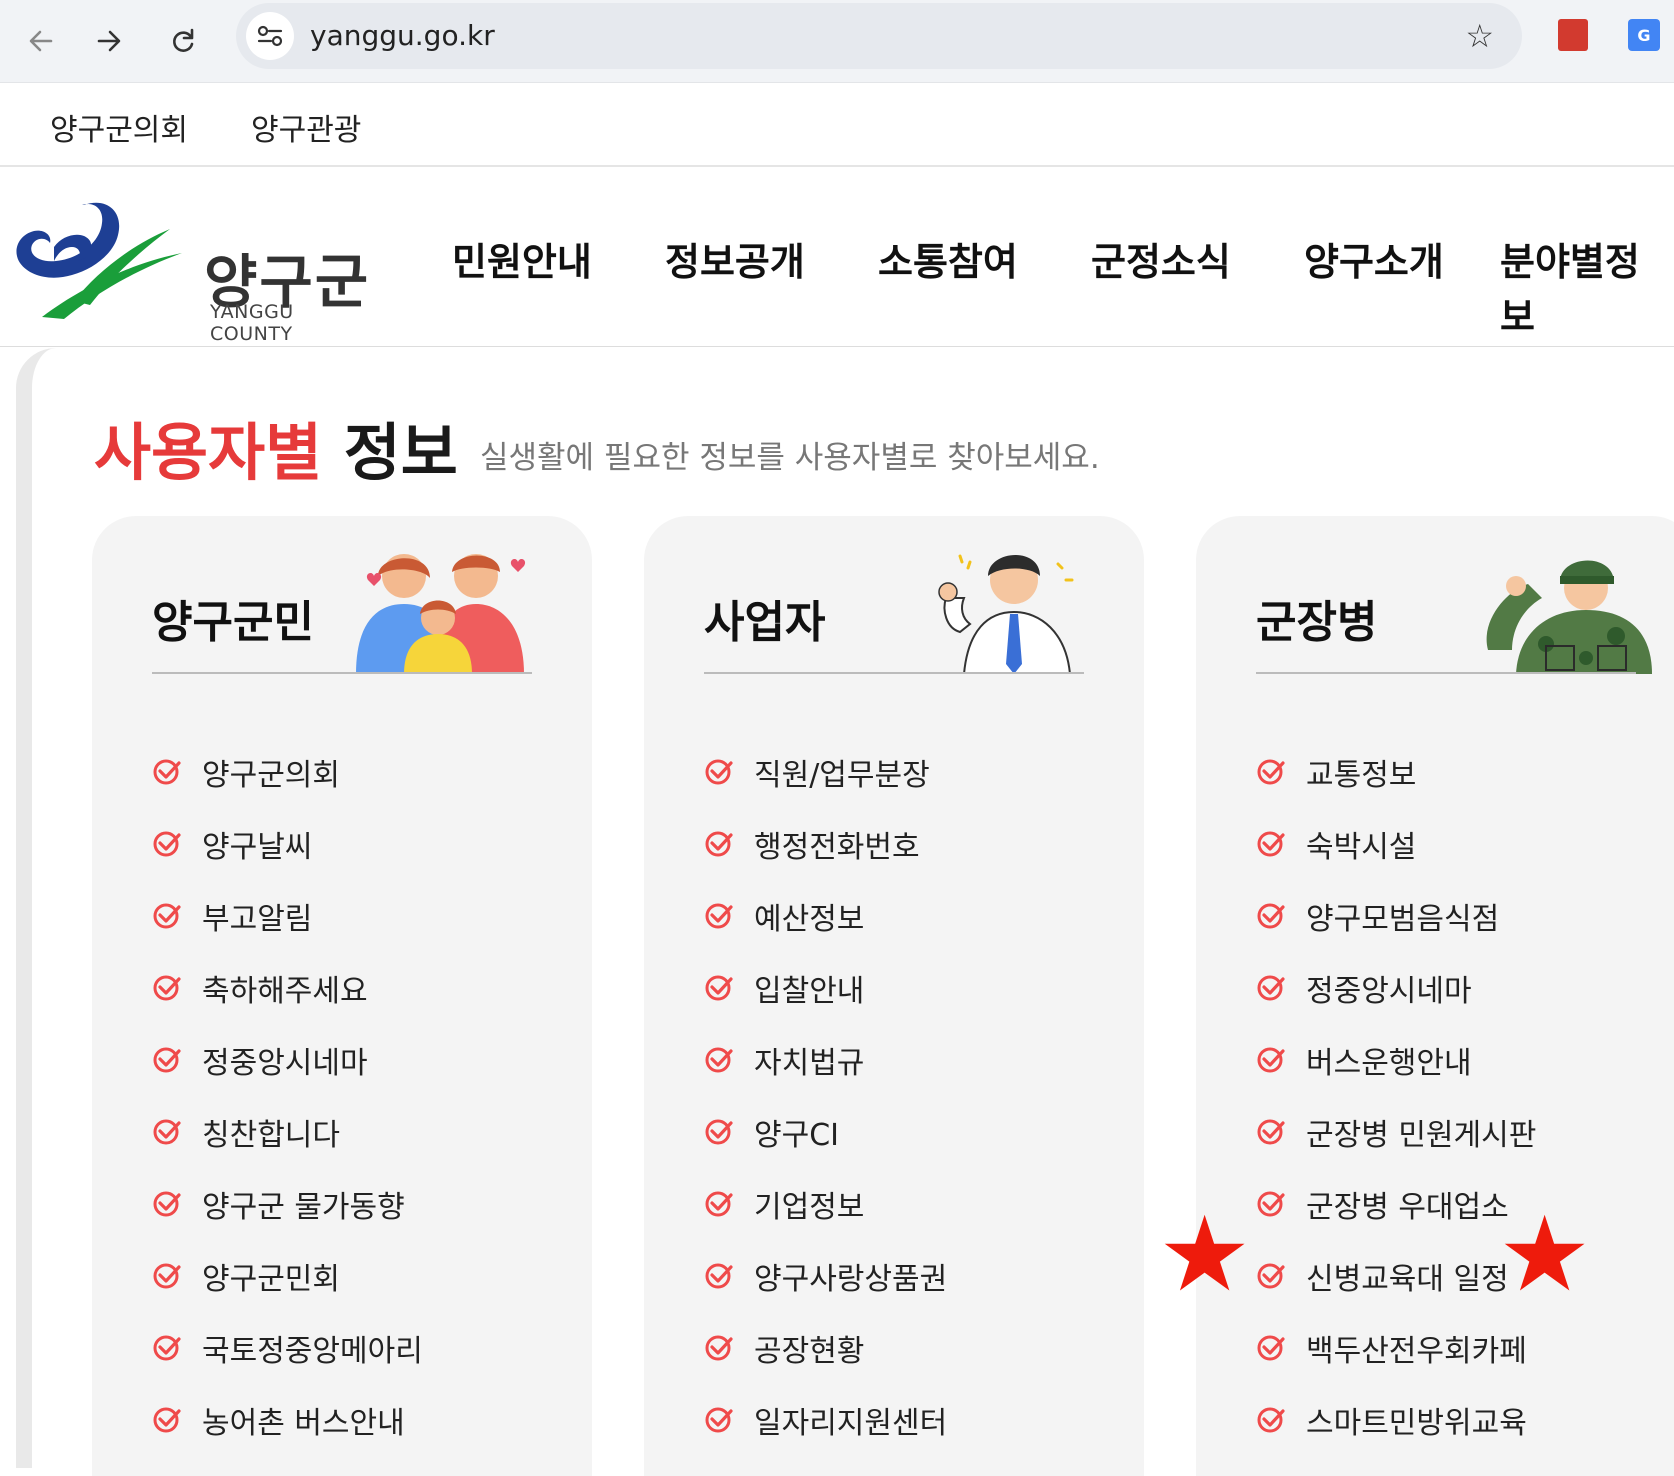 The image size is (1674, 1476). What do you see at coordinates (825, 1204) in the screenshot?
I see `list-item: 기업정보` at bounding box center [825, 1204].